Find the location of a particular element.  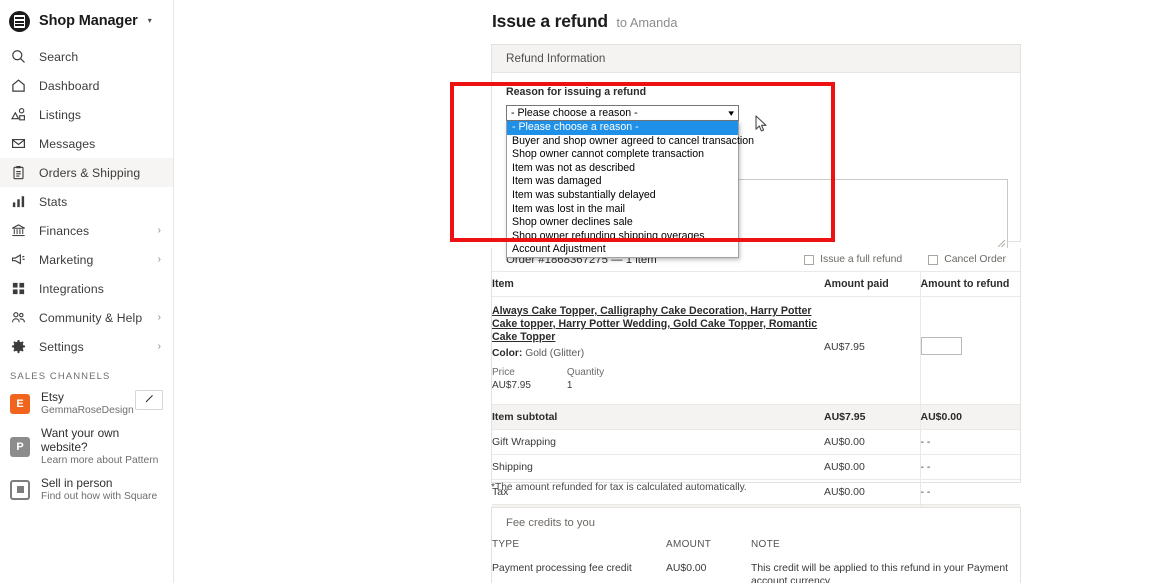

brand-shop-manager: Shop Manager ▾ is located at coordinates (86, 21).